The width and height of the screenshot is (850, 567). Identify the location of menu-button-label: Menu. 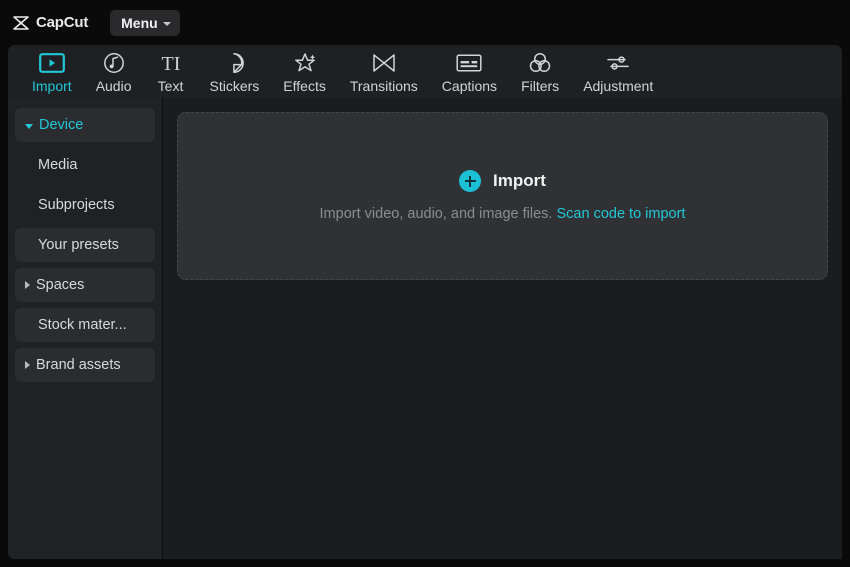
(139, 22).